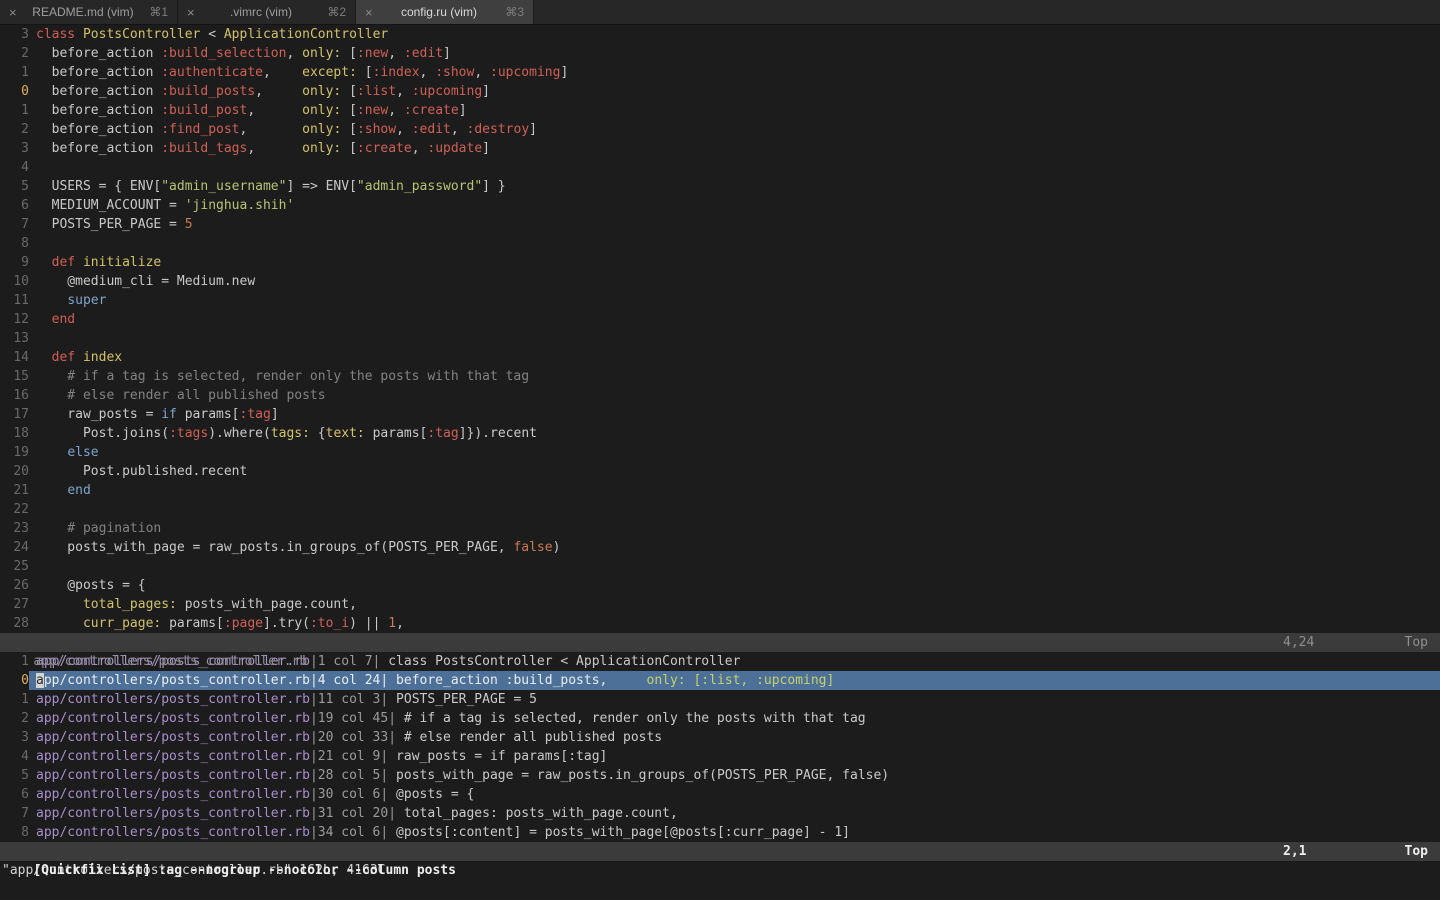 This screenshot has height=900, width=1440. Describe the element at coordinates (267, 12) in the screenshot. I see `tab-vimrc: × .vimrc (vim) ⌘2` at that location.